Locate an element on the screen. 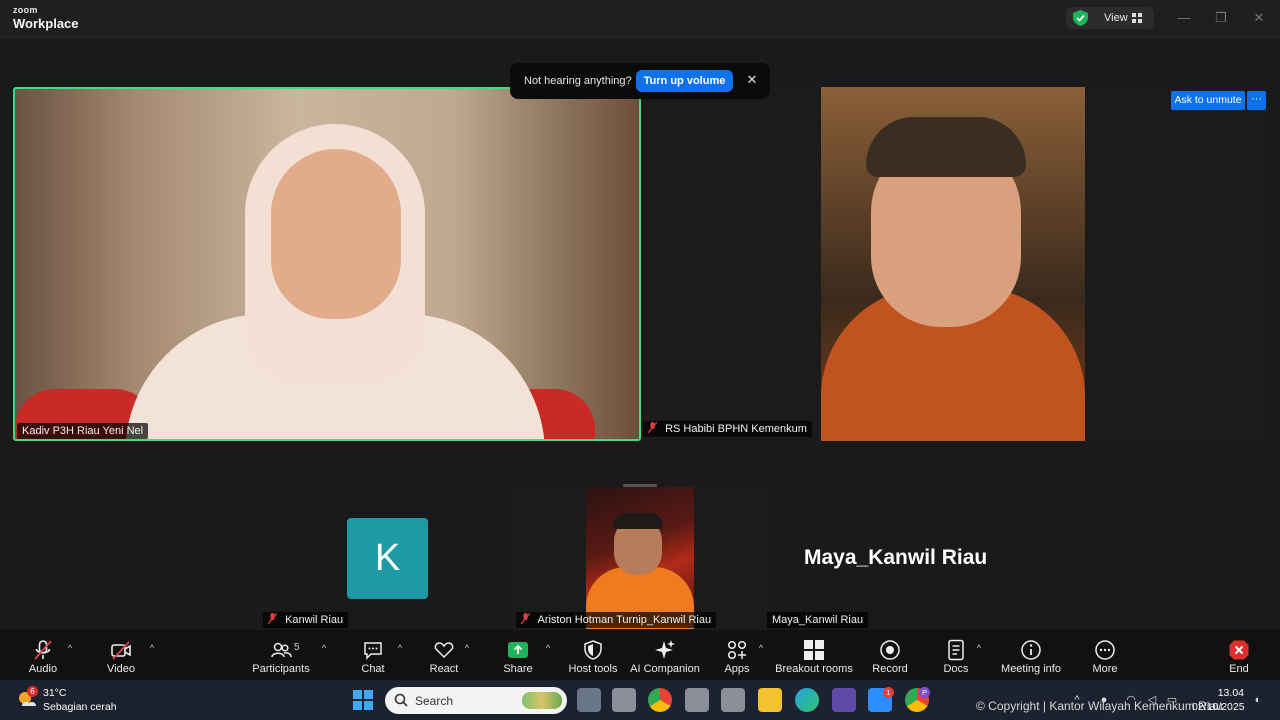 This screenshot has width=1280, height=720. zoom-logo: zoom Workplace is located at coordinates (46, 18).